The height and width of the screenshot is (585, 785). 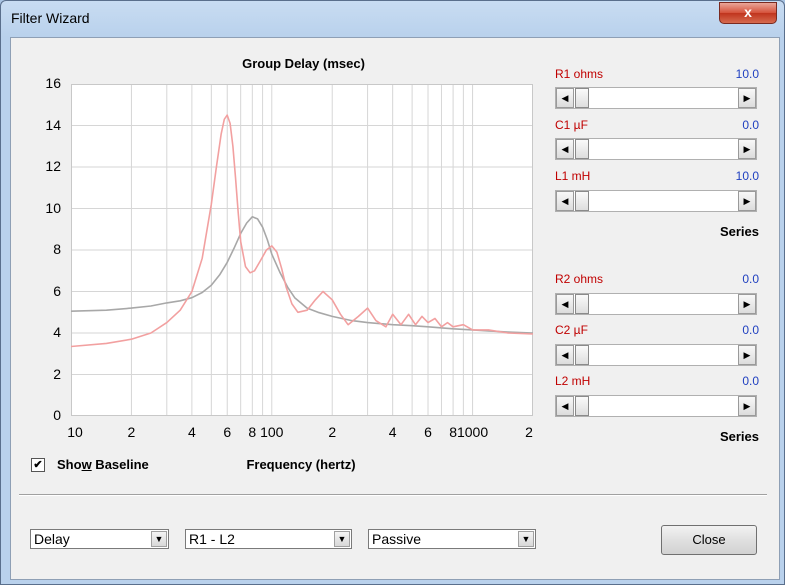 What do you see at coordinates (582, 149) in the screenshot?
I see `c1-scroll-thumb` at bounding box center [582, 149].